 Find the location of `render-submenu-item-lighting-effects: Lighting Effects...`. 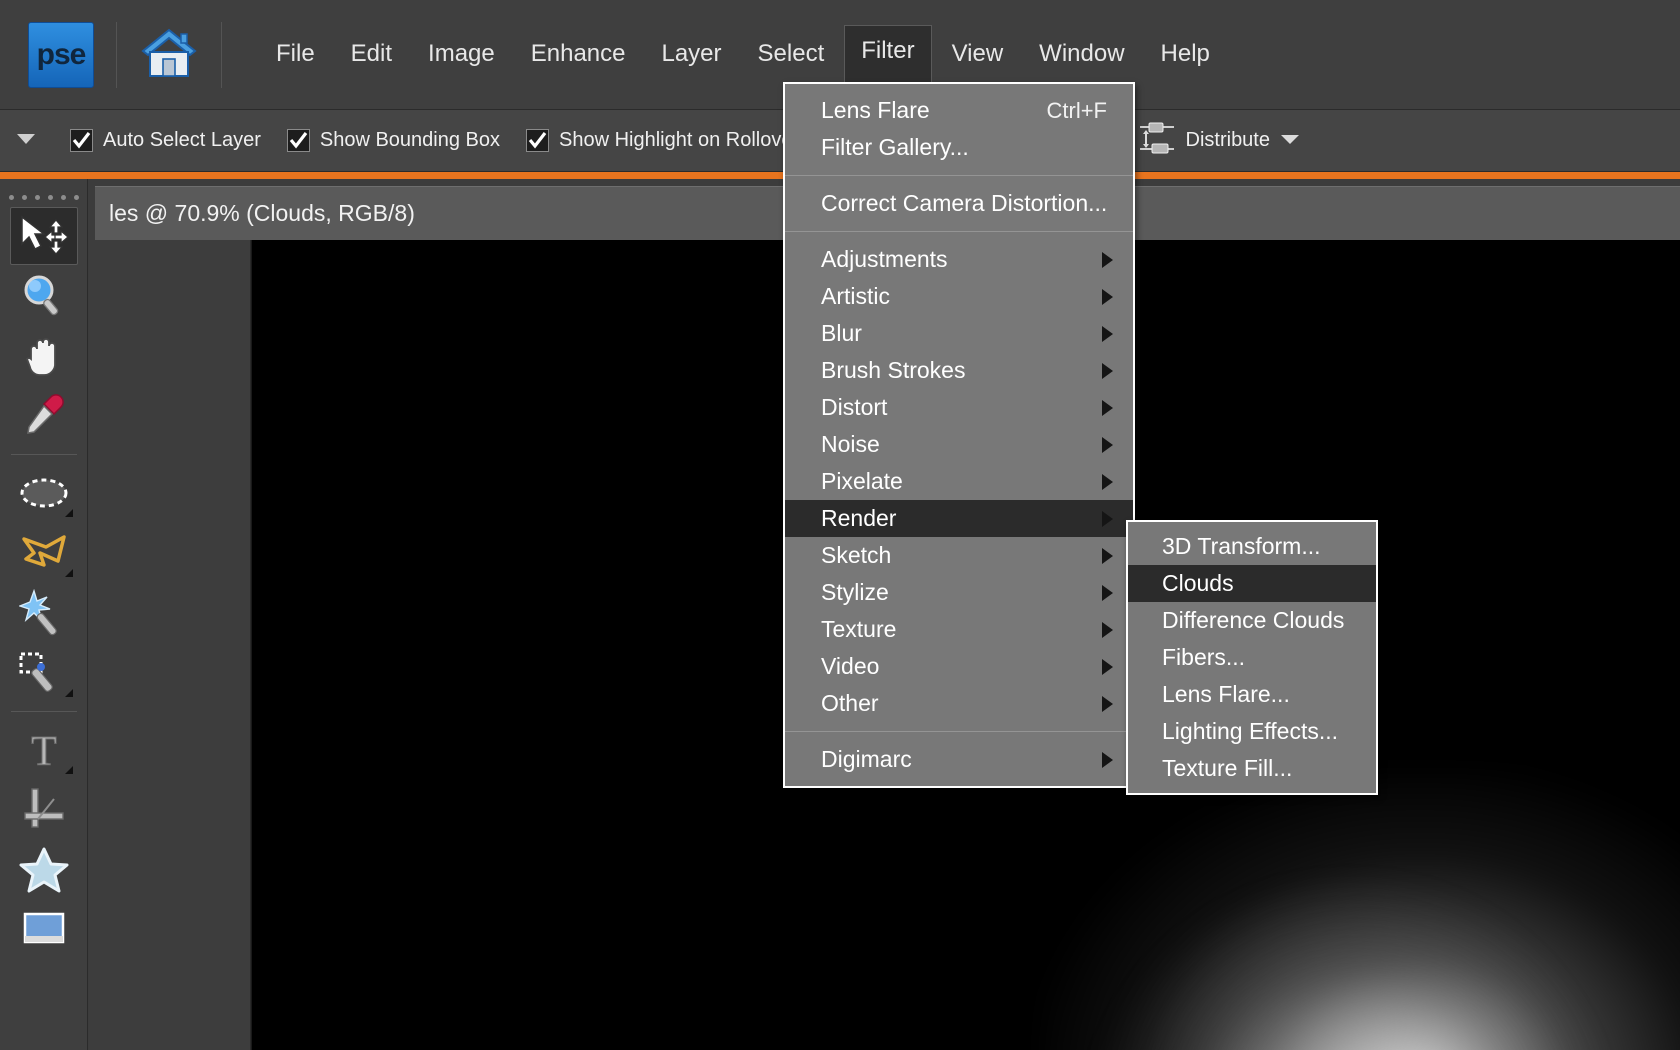

render-submenu-item-lighting-effects: Lighting Effects... is located at coordinates (1252, 731).